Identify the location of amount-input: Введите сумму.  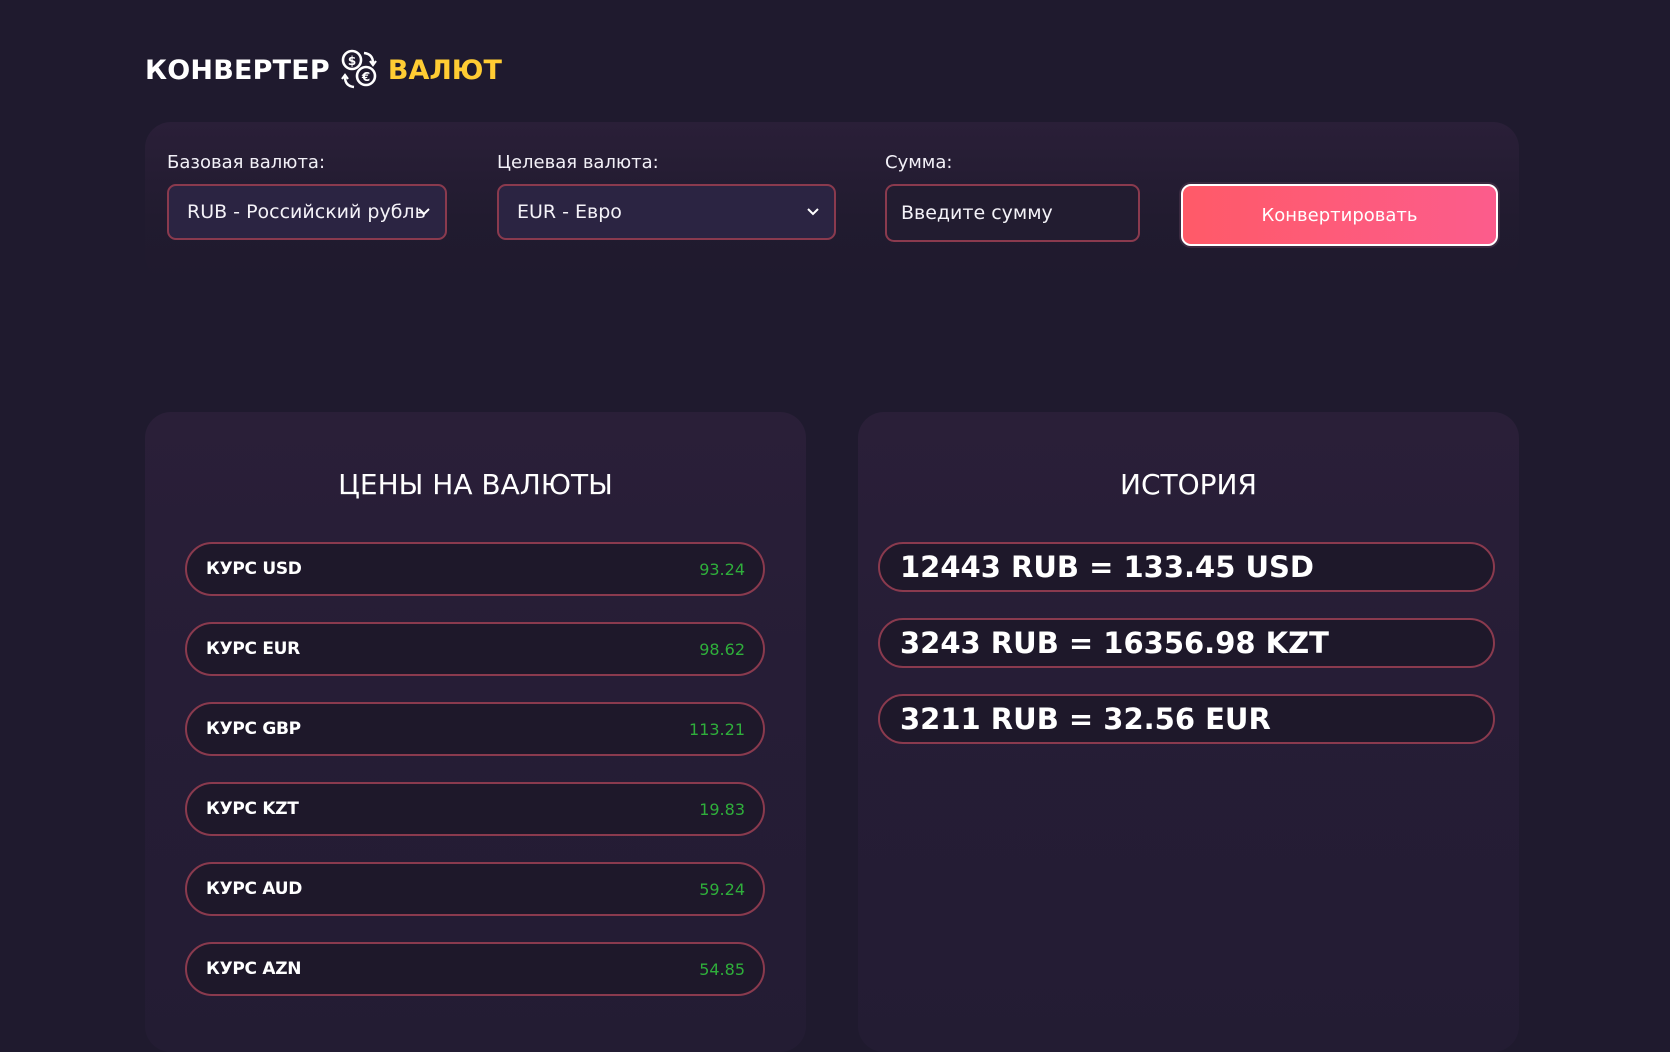
(1012, 213).